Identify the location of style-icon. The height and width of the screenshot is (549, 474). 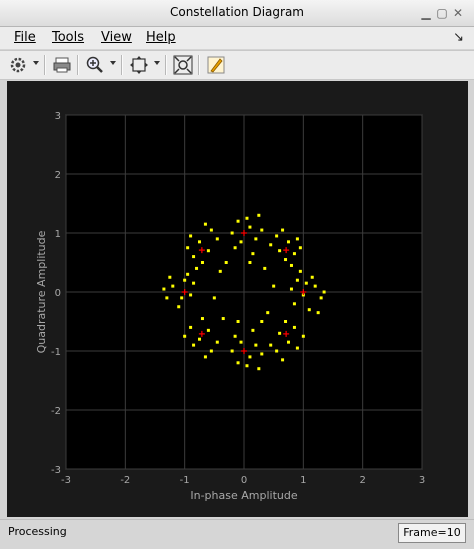
(216, 65).